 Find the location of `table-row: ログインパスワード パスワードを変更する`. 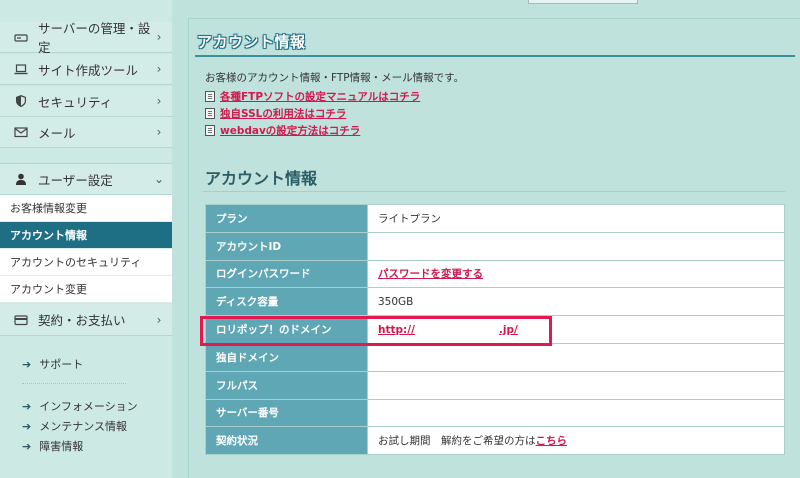

table-row: ログインパスワード パスワードを変更する is located at coordinates (495, 274).